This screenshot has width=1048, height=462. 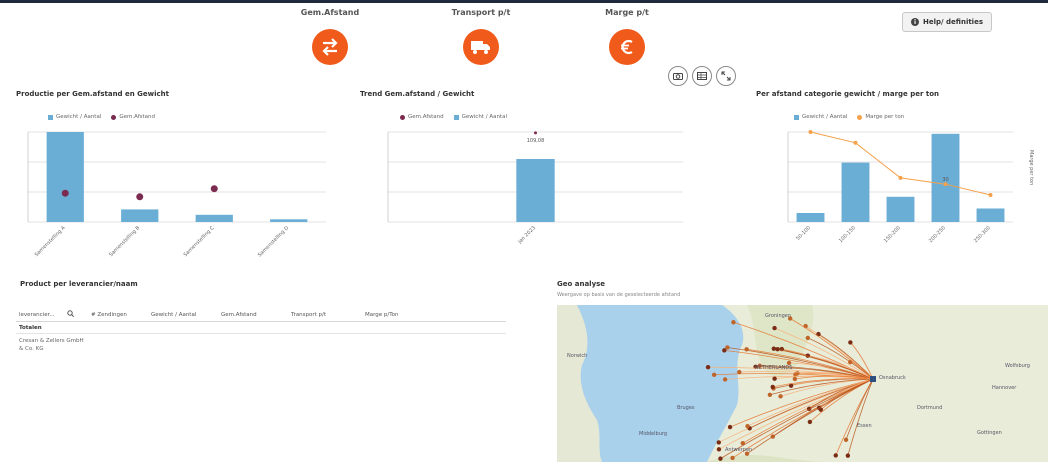 I want to click on column-header-transport: Transport p/t, so click(x=325, y=315).